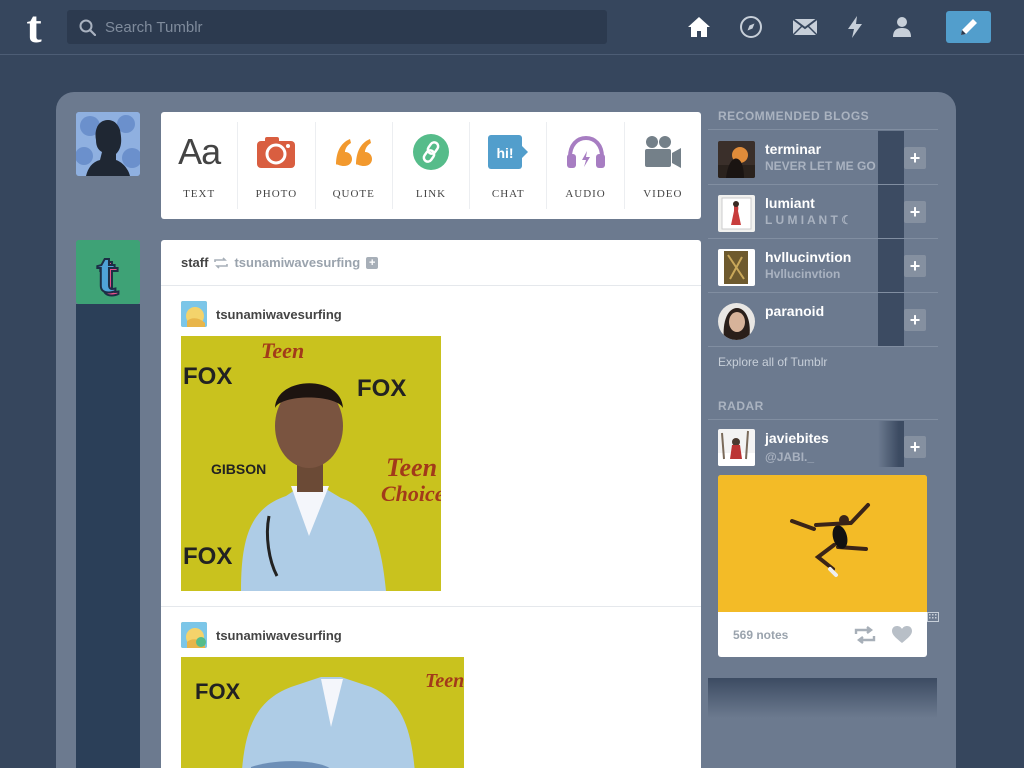 This screenshot has width=1024, height=768. Describe the element at coordinates (354, 152) in the screenshot. I see `quote-icon` at that location.